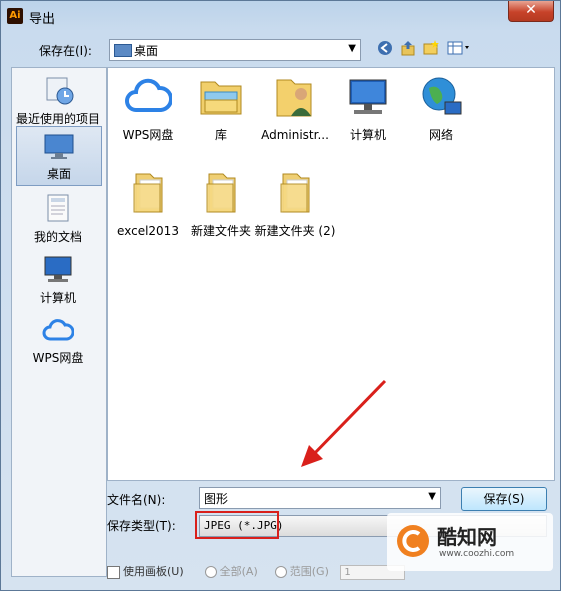  What do you see at coordinates (58, 119) in the screenshot?
I see `place-label: 最近使用的项目` at bounding box center [58, 119].